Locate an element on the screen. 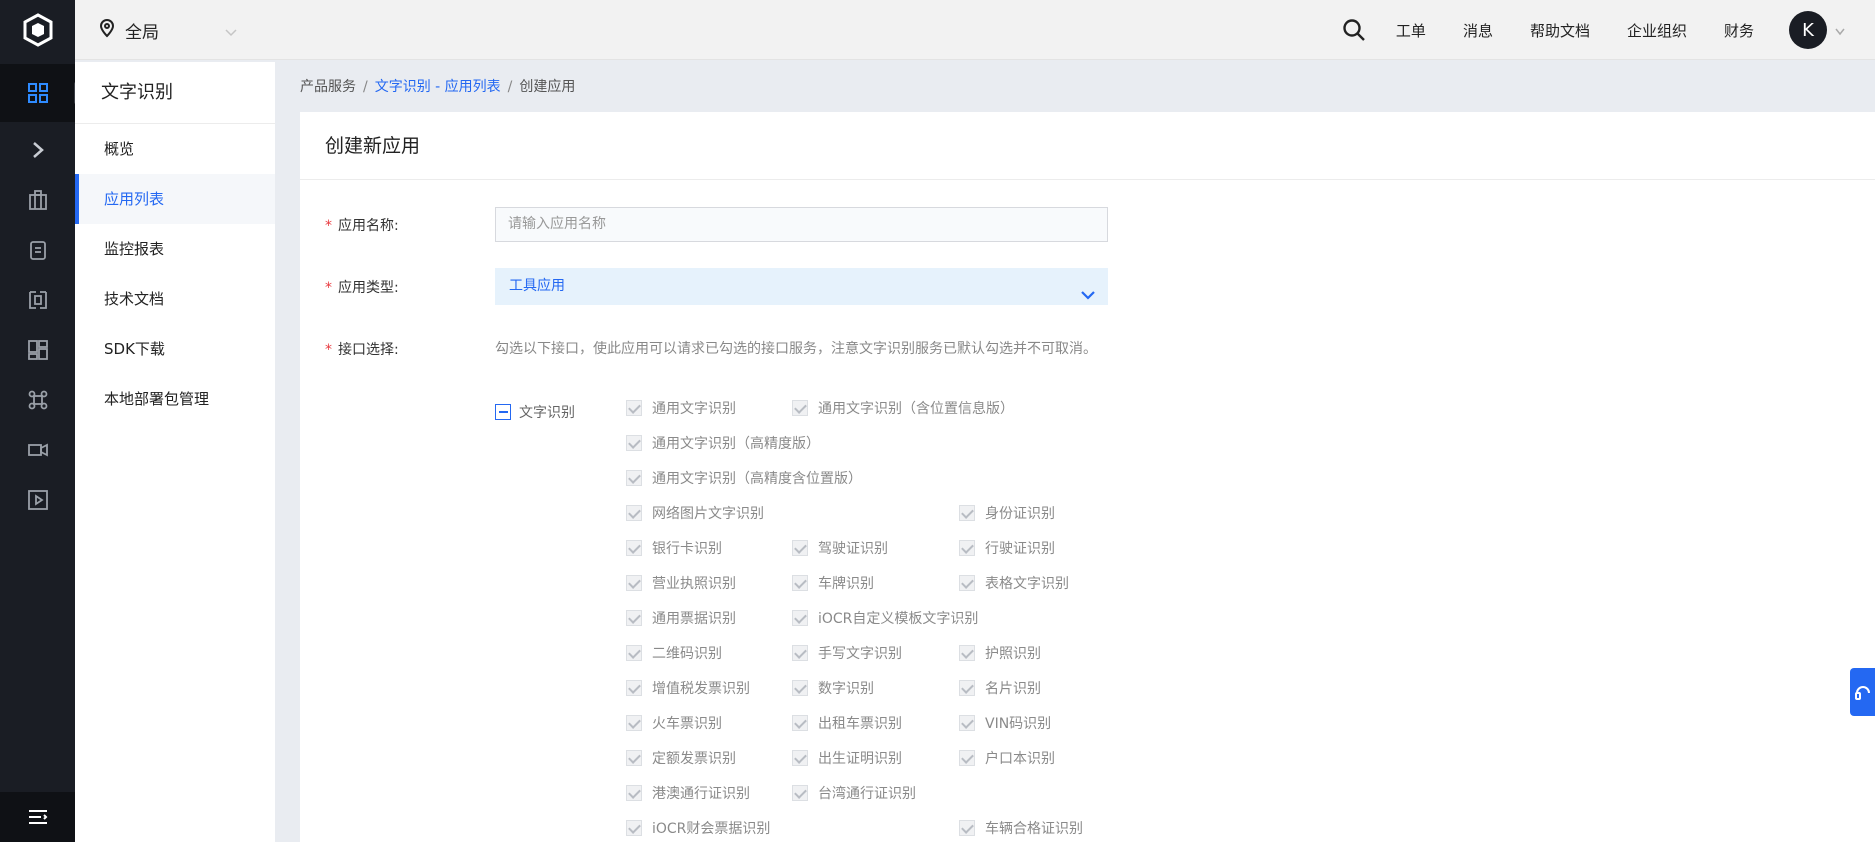 The image size is (1875, 842). api-option: 数字识别 is located at coordinates (833, 688).